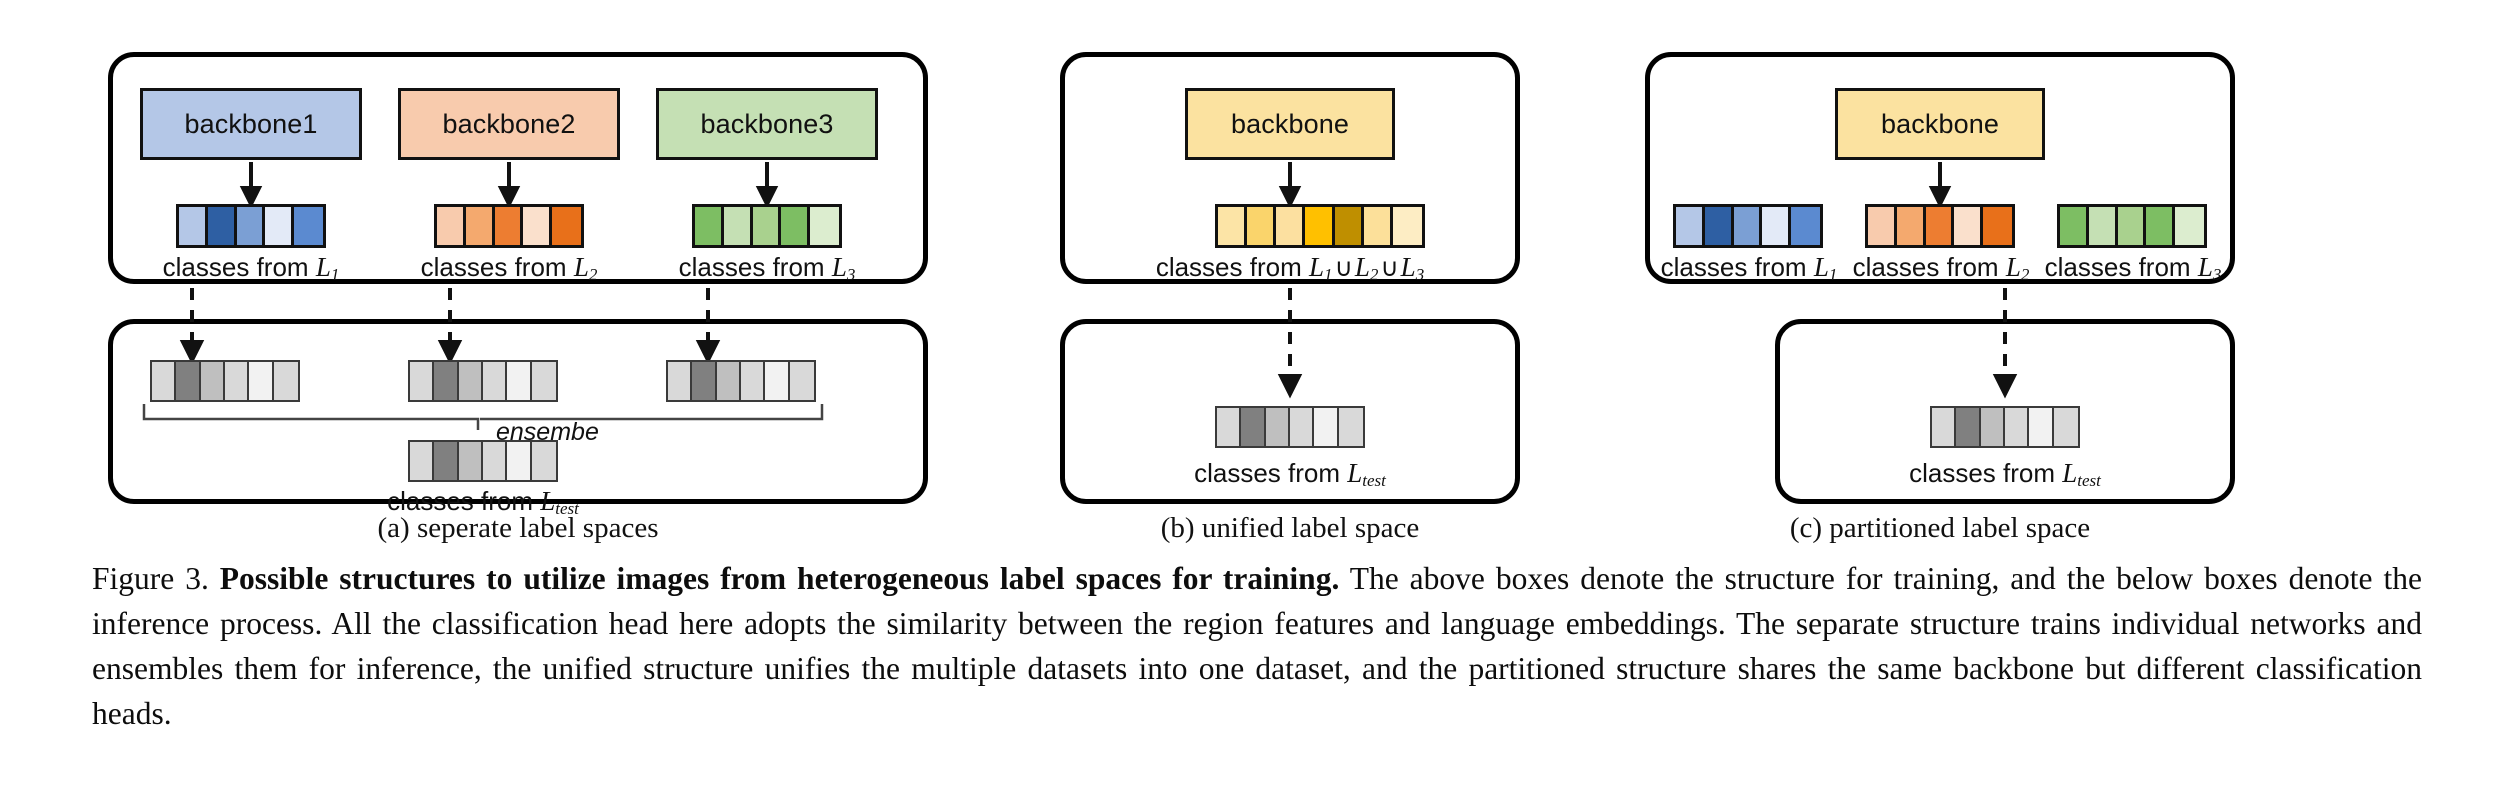 Image resolution: width=2508 pixels, height=812 pixels. I want to click on union-operator-2: ∪, so click(1389, 267).